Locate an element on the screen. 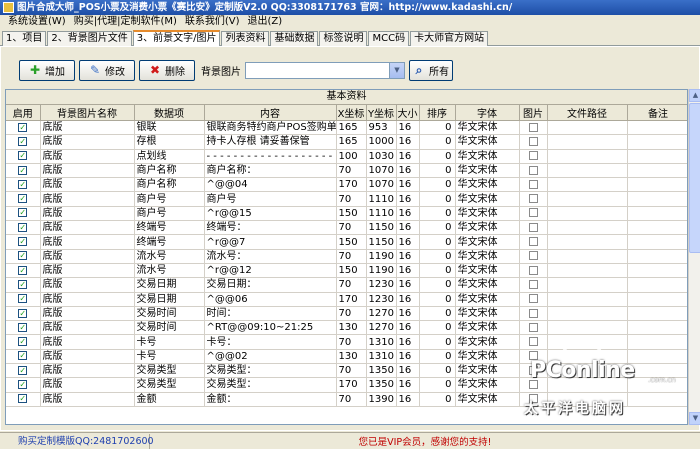 This screenshot has height=449, width=700. cell-content: ^RT@@09:10~21:25 is located at coordinates (270, 328).